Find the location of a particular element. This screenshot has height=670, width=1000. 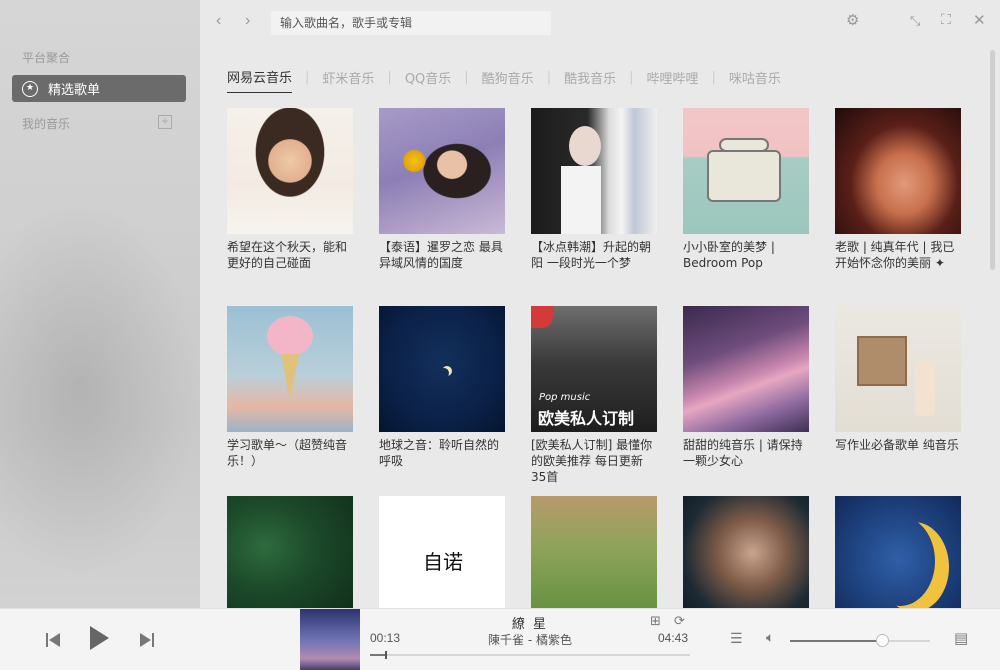

playlist-title: 甜甜的纯音乐 | 请保持一颗少女心 is located at coordinates (743, 453).